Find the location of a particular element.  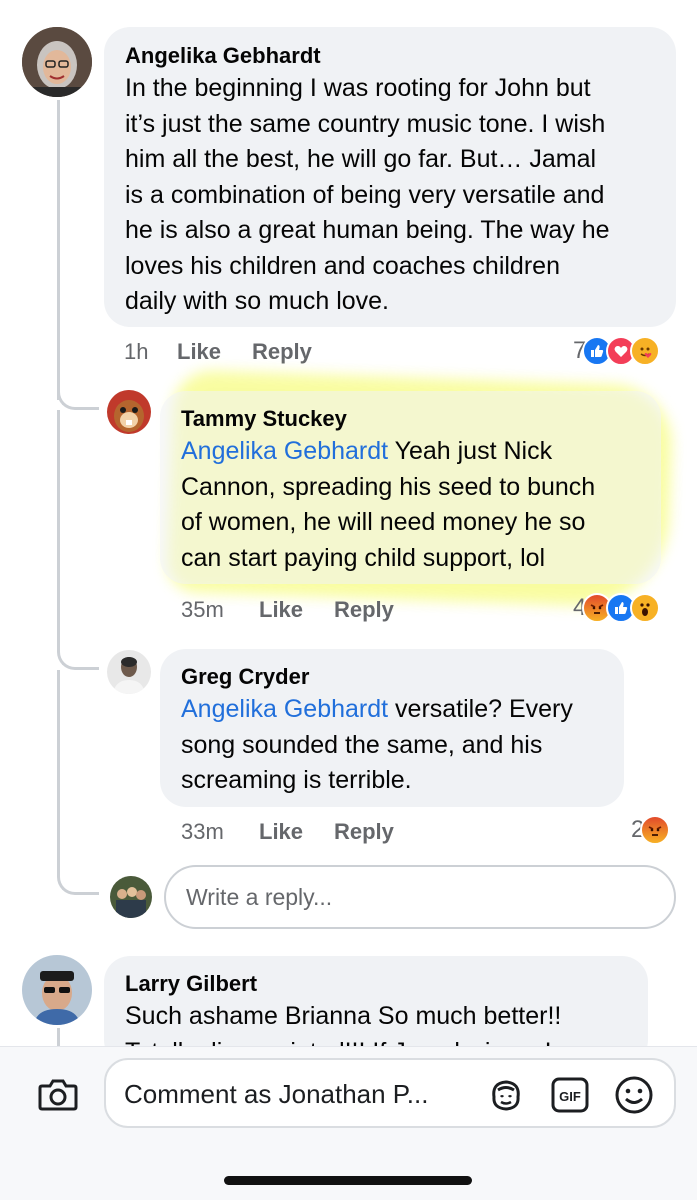

comment-author: Greg Cryder is located at coordinates (377, 677).